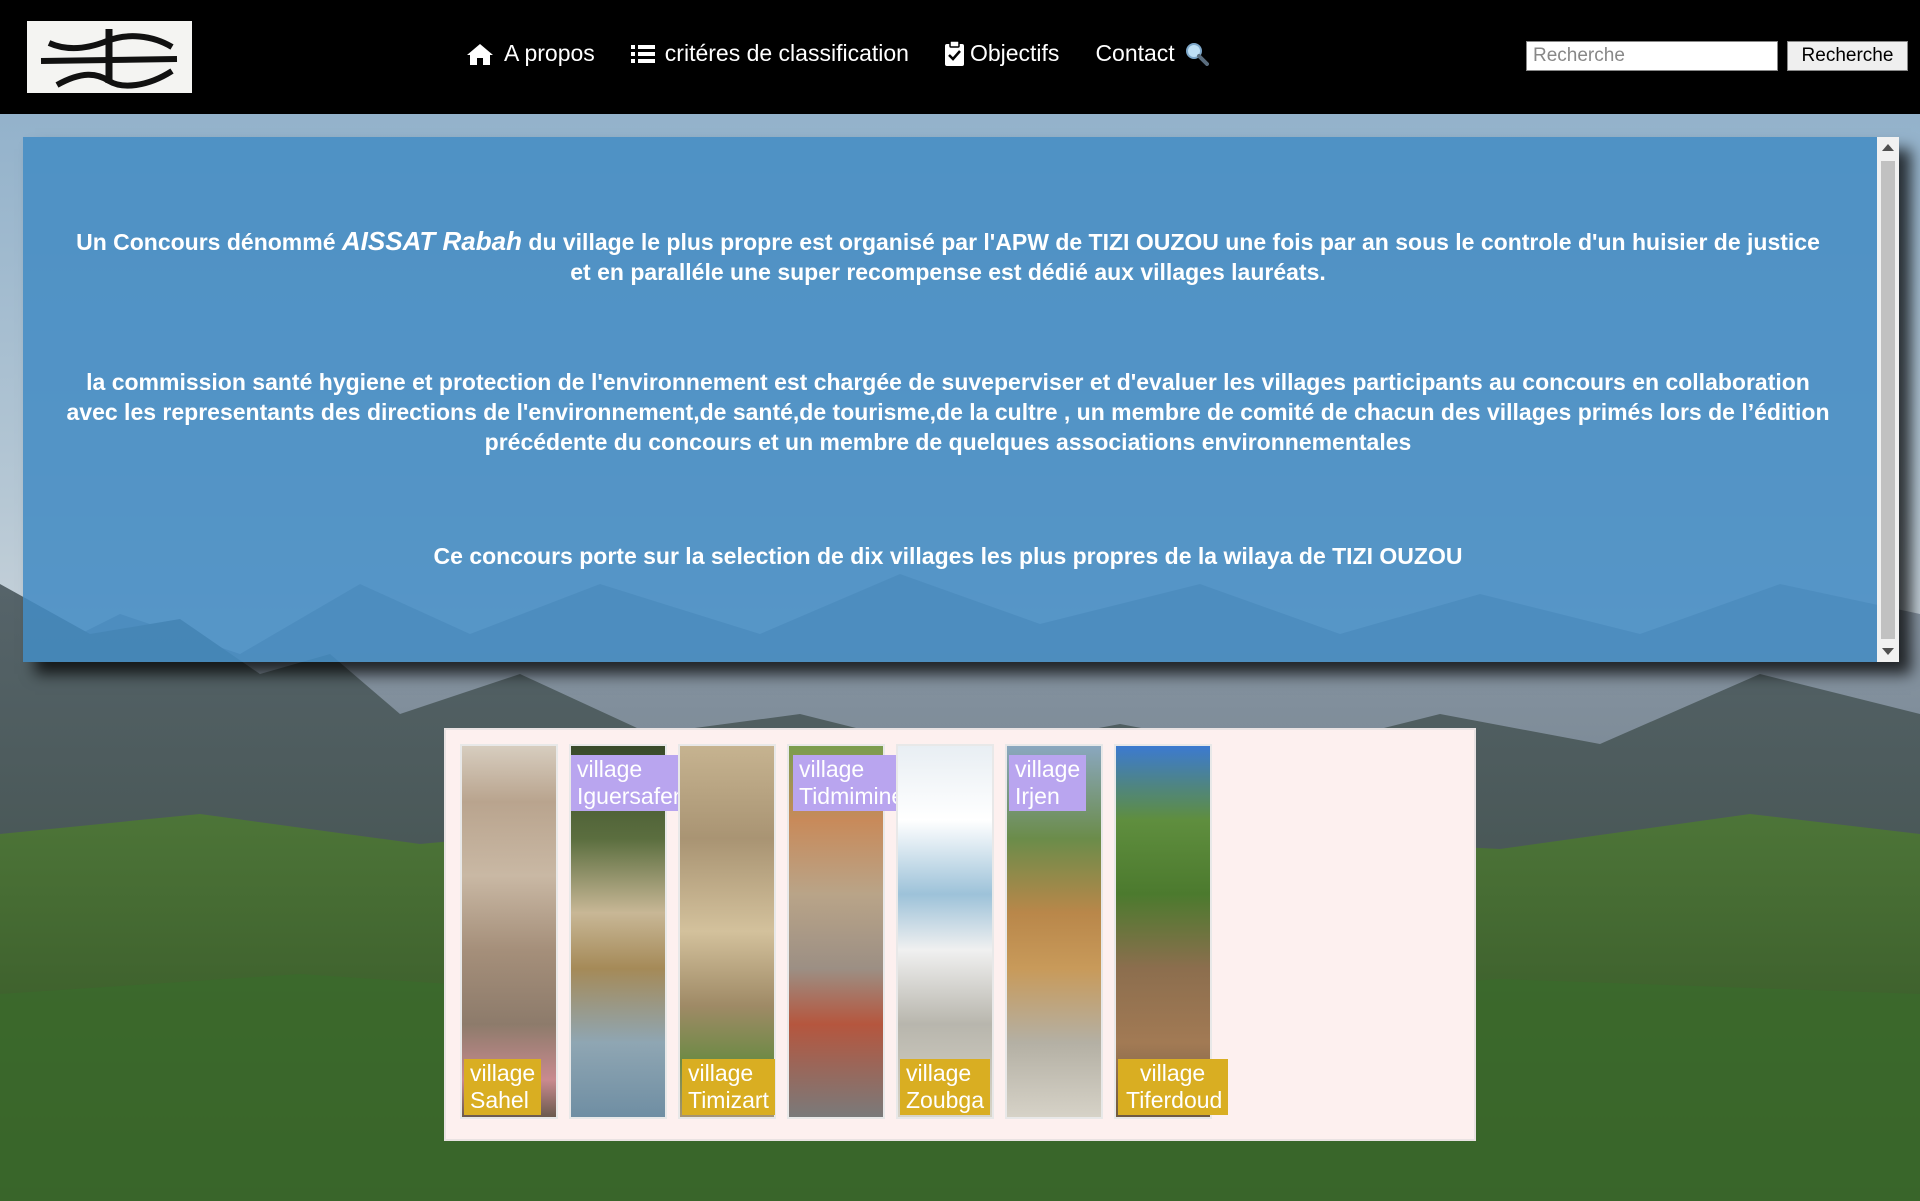 The height and width of the screenshot is (1201, 1920). What do you see at coordinates (786, 53) in the screenshot?
I see `nav-label: critéres de classification` at bounding box center [786, 53].